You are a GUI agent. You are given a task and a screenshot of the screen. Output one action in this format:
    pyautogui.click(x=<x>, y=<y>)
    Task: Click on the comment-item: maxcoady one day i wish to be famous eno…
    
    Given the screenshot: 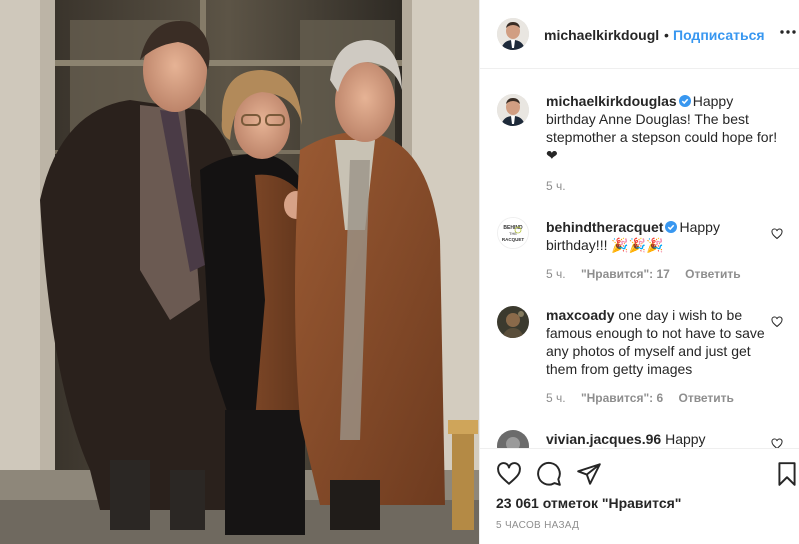 What is the action you would take?
    pyautogui.click(x=639, y=355)
    